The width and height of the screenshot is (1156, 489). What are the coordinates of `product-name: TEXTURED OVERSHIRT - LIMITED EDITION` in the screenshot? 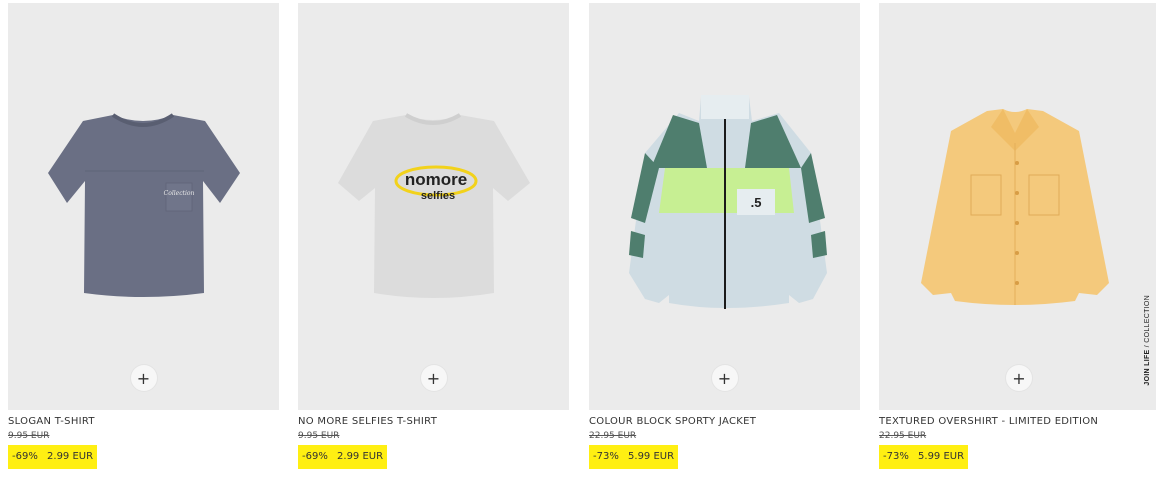 It's located at (1017, 421).